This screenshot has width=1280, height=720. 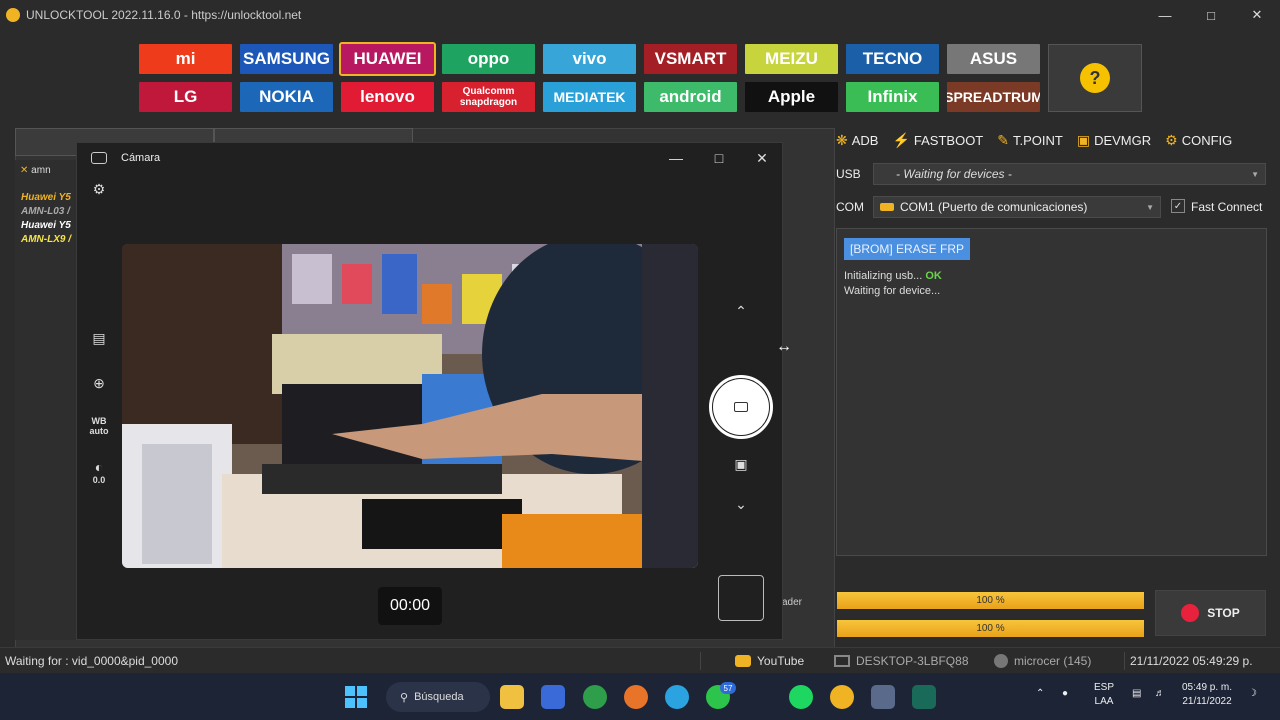 I want to click on photo-mode-button: ▣, so click(x=741, y=464).